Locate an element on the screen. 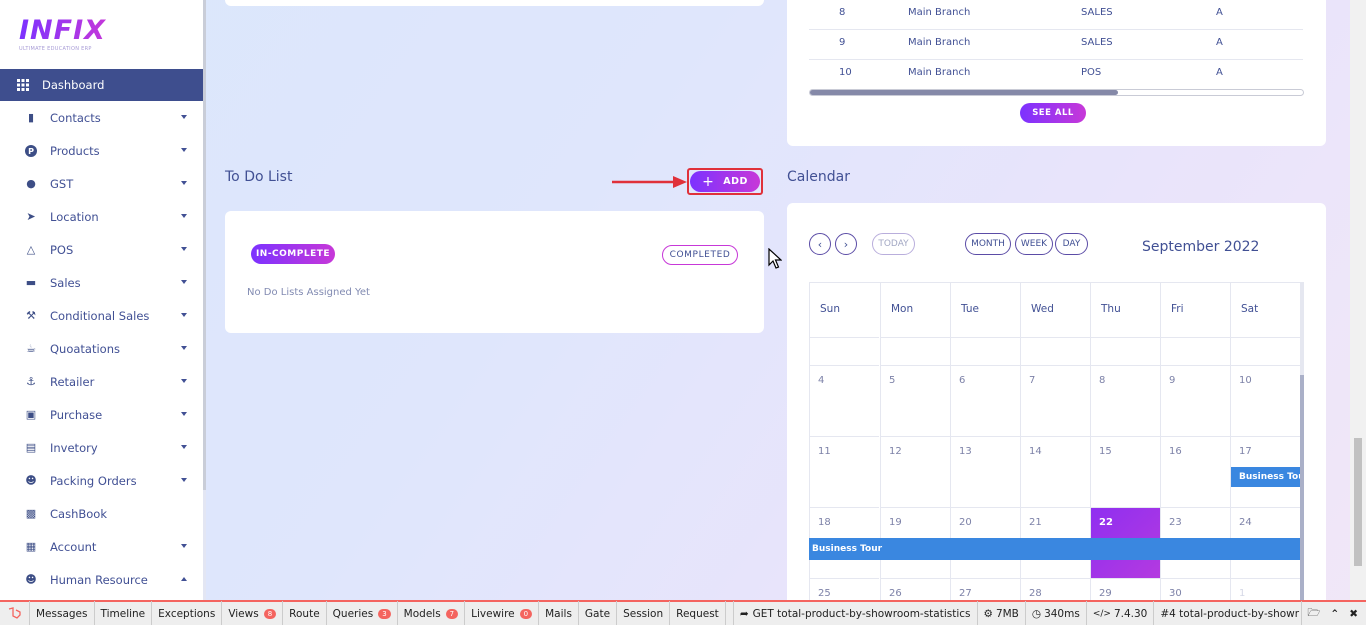 This screenshot has height=625, width=1366. calendar-day-cell: 15 is located at coordinates (1125, 471).